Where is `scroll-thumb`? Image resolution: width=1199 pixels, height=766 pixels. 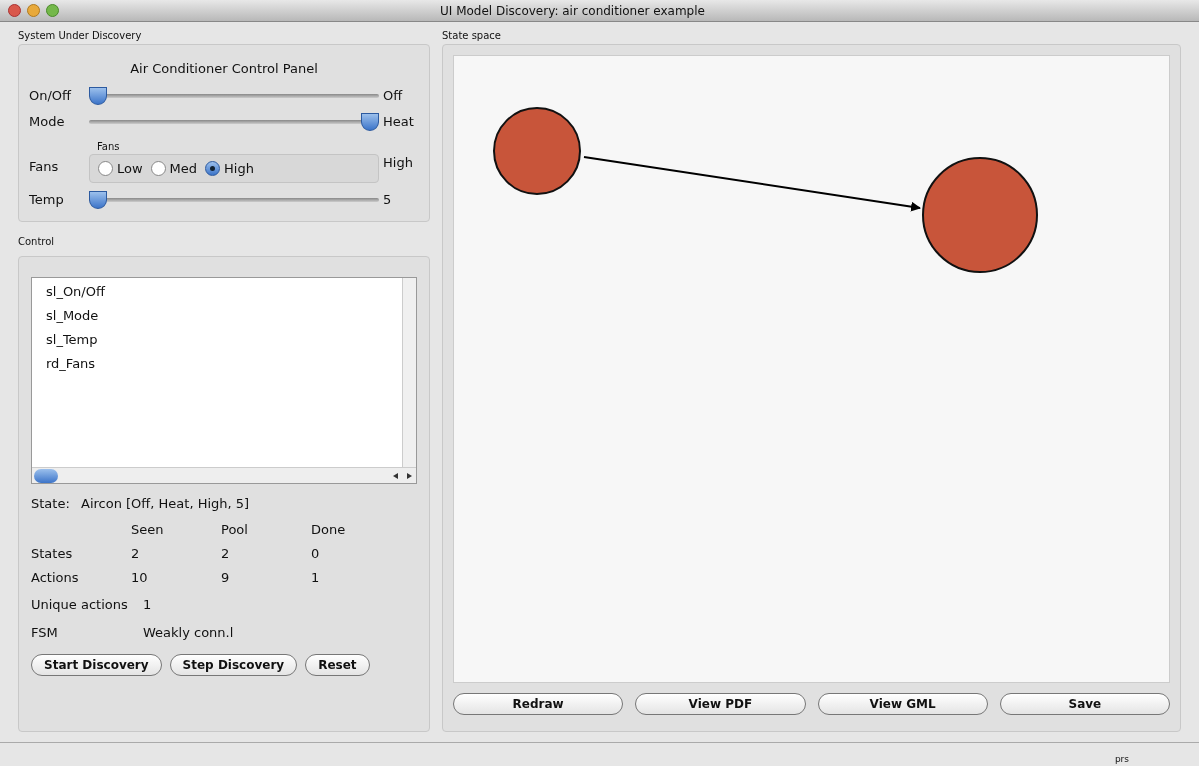
scroll-thumb is located at coordinates (46, 475).